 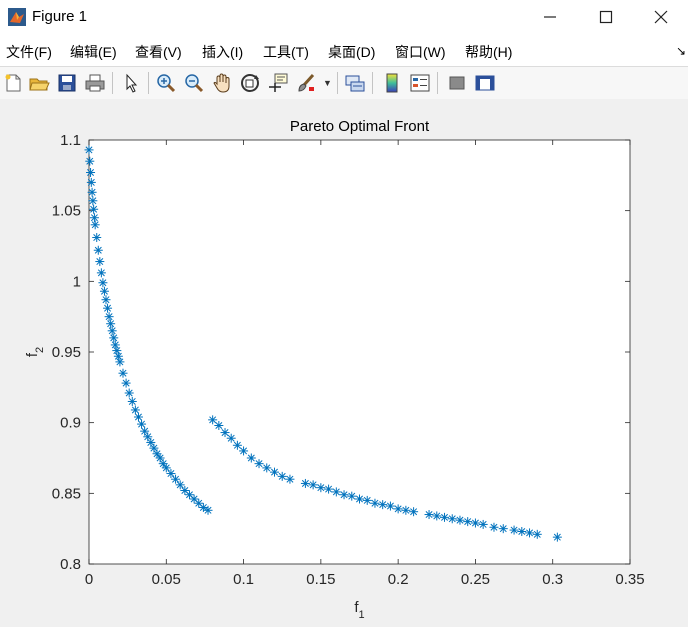 I want to click on brush-dropdown-arrow: ▼, so click(x=327, y=83).